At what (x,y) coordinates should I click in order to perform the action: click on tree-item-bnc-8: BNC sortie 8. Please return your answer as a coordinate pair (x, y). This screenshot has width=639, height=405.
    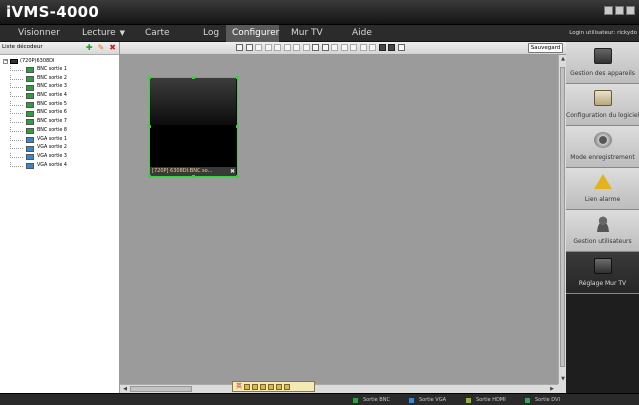
    Looking at the image, I should click on (59, 131).